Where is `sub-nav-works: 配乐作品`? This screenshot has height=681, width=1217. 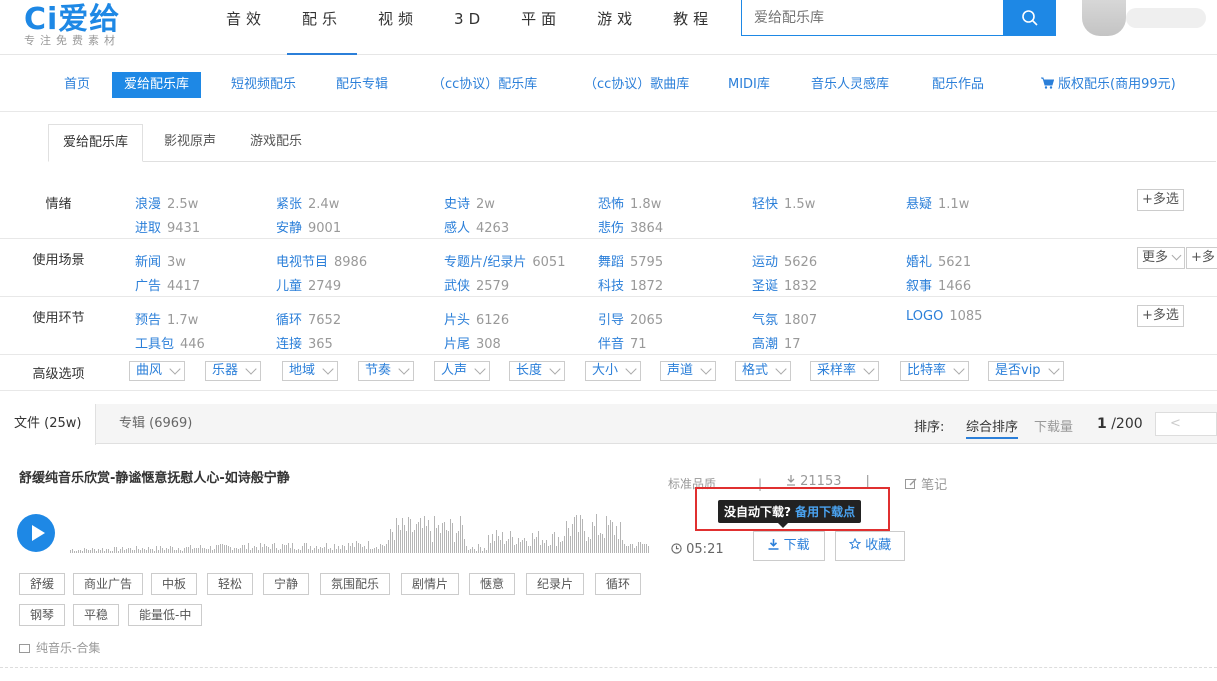 sub-nav-works: 配乐作品 is located at coordinates (958, 85).